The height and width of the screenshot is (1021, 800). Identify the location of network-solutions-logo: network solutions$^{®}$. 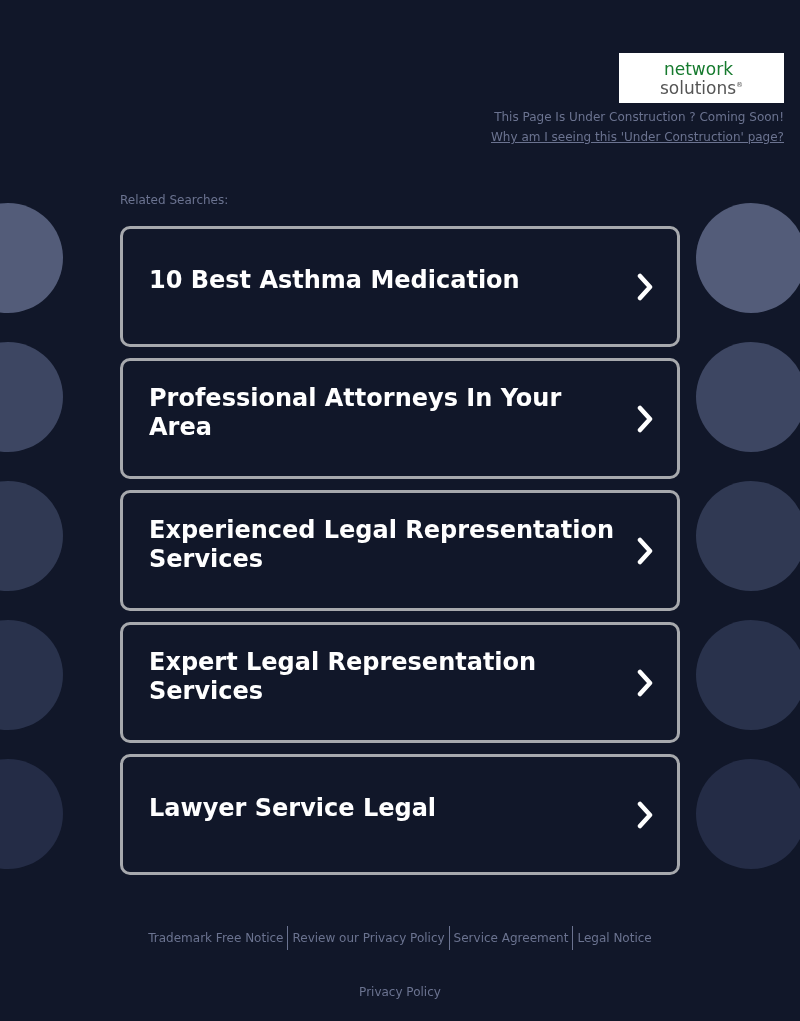
(701, 78).